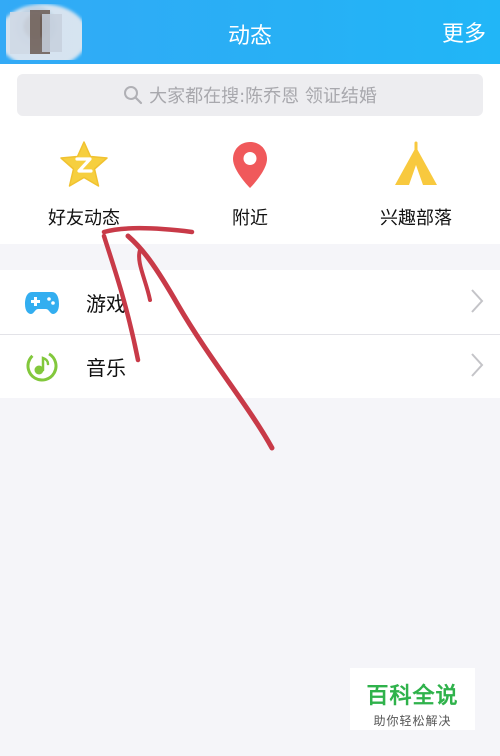 This screenshot has width=500, height=756. I want to click on search-area: 大家都在搜:陈乔恩 领证结婚, so click(250, 95).